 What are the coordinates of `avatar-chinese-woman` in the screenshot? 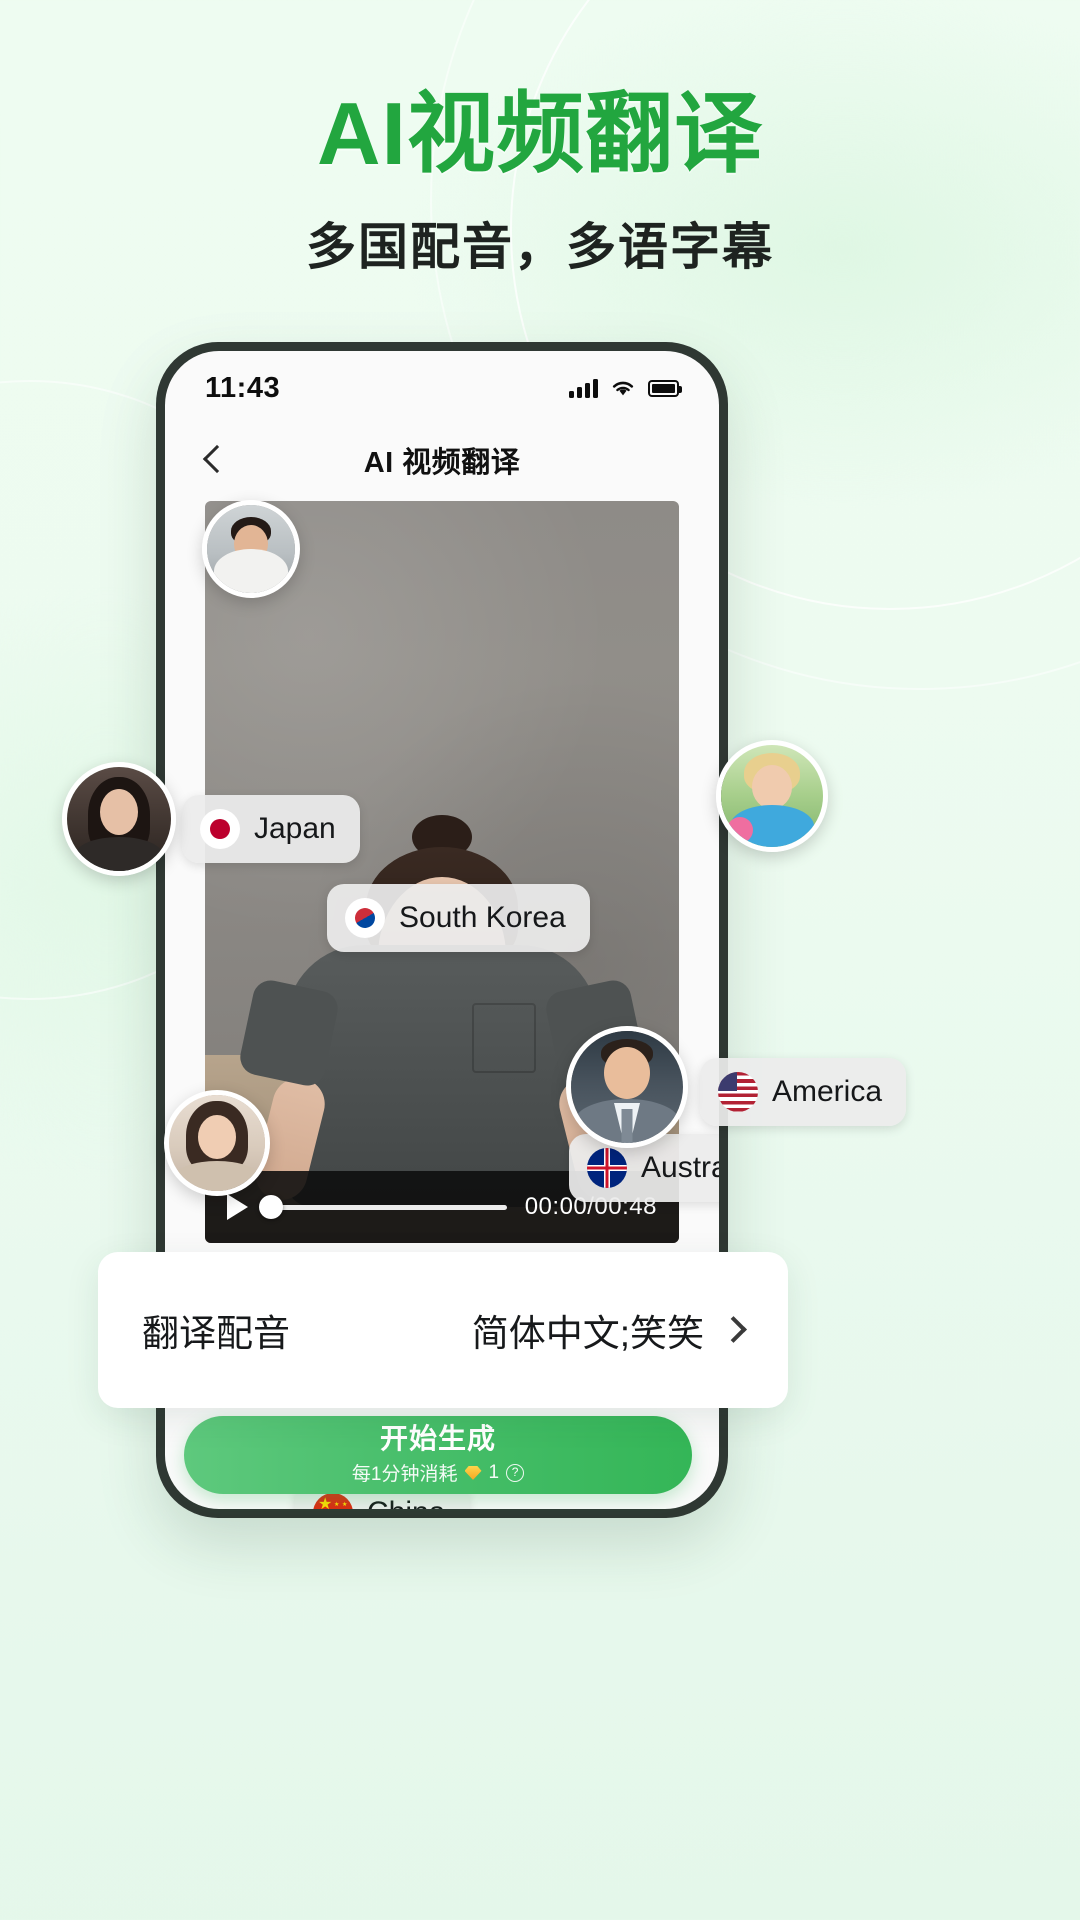 It's located at (217, 1143).